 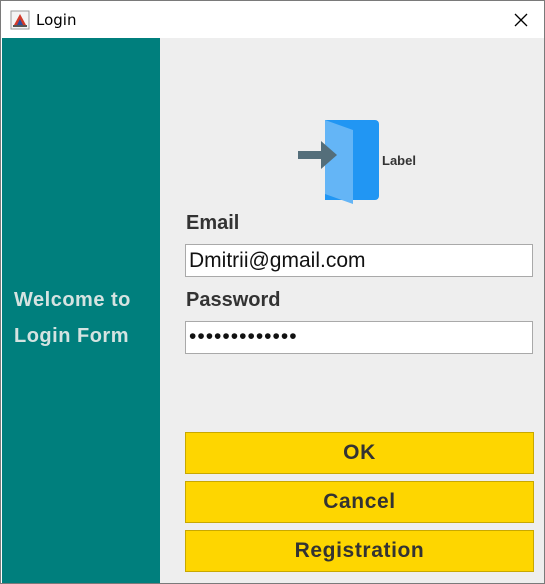 I want to click on close-icon, so click(x=521, y=19).